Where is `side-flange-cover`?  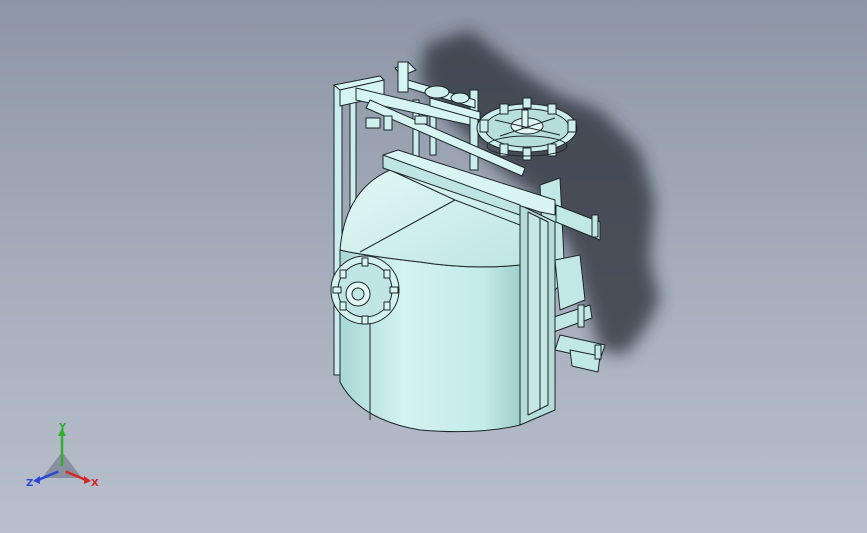
side-flange-cover is located at coordinates (365, 290).